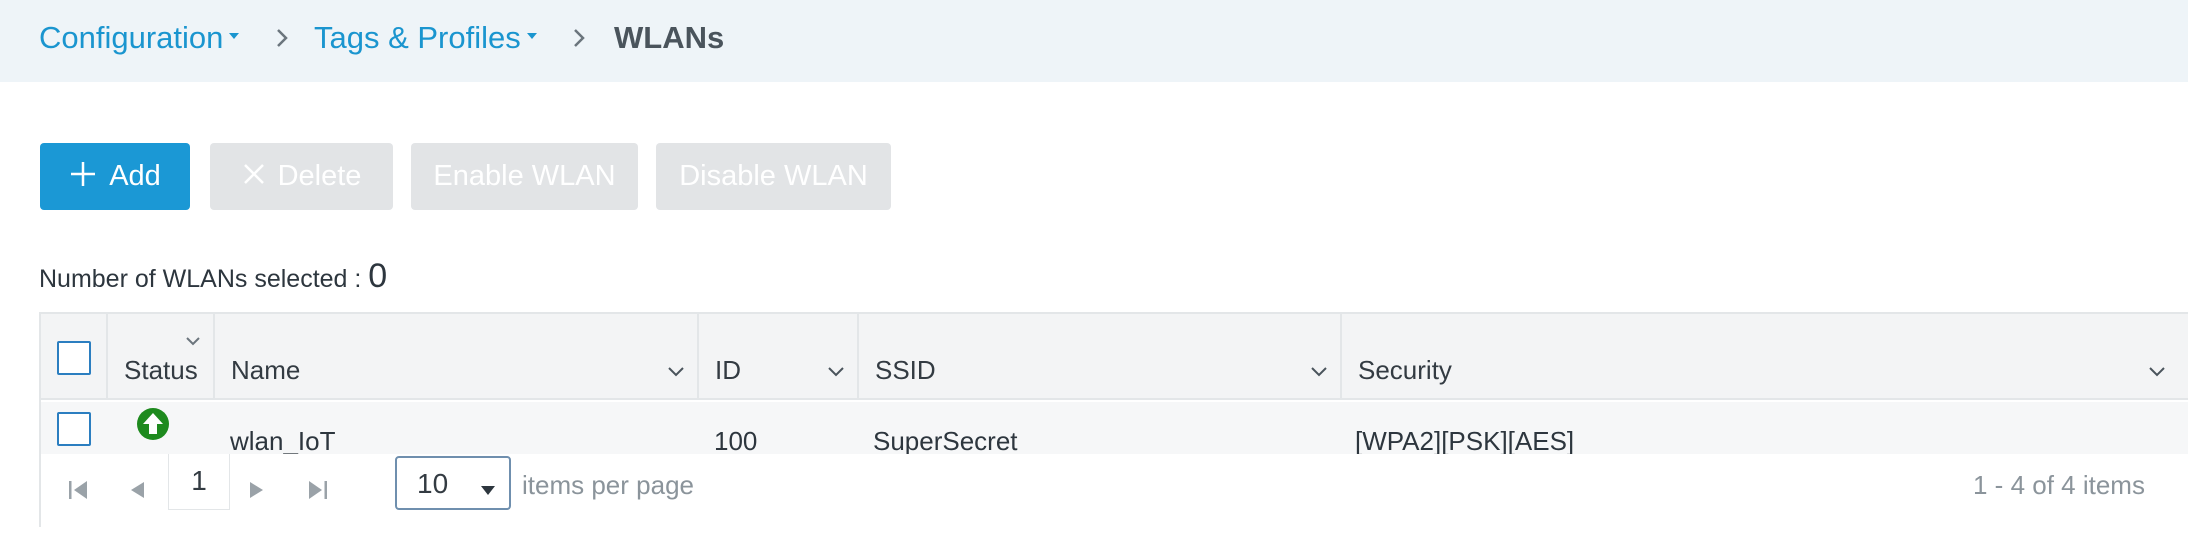  I want to click on page-size-select: 10, so click(453, 483).